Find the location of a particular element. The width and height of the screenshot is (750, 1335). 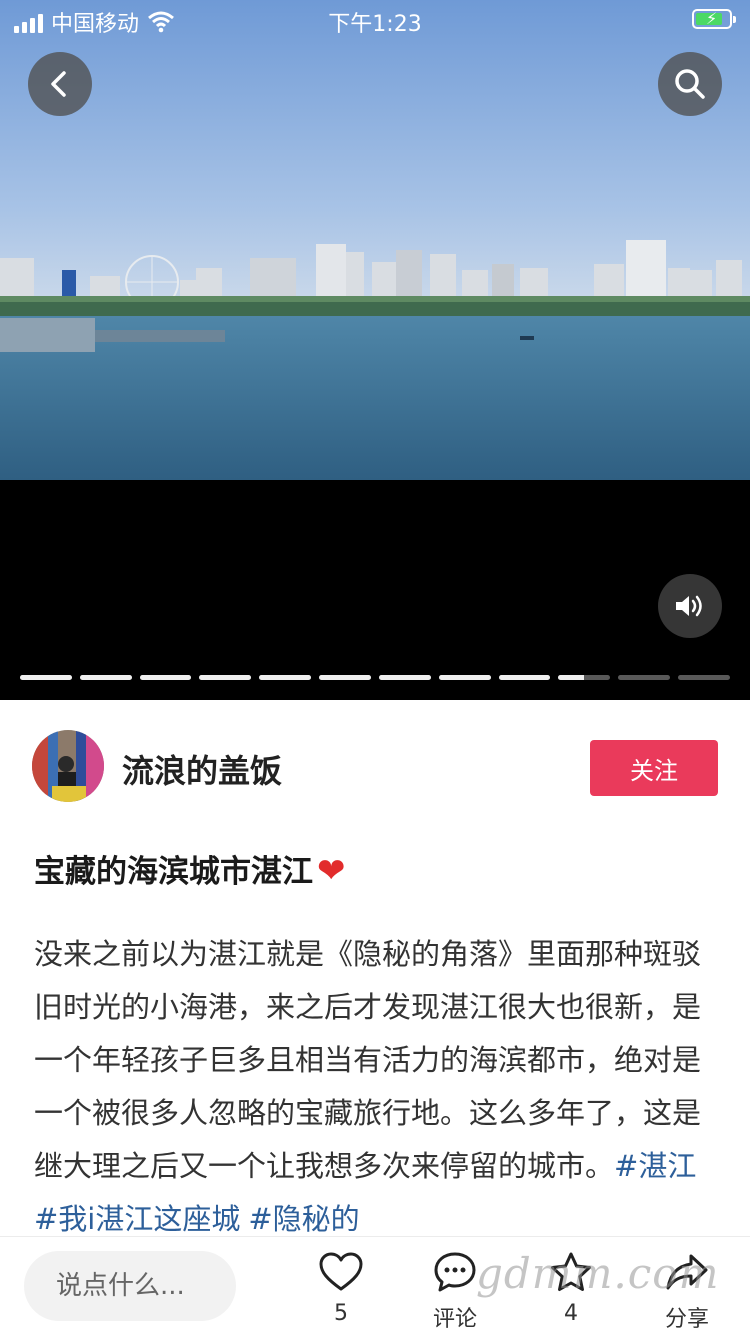

hashtag: #隐秘的 is located at coordinates (303, 1219).